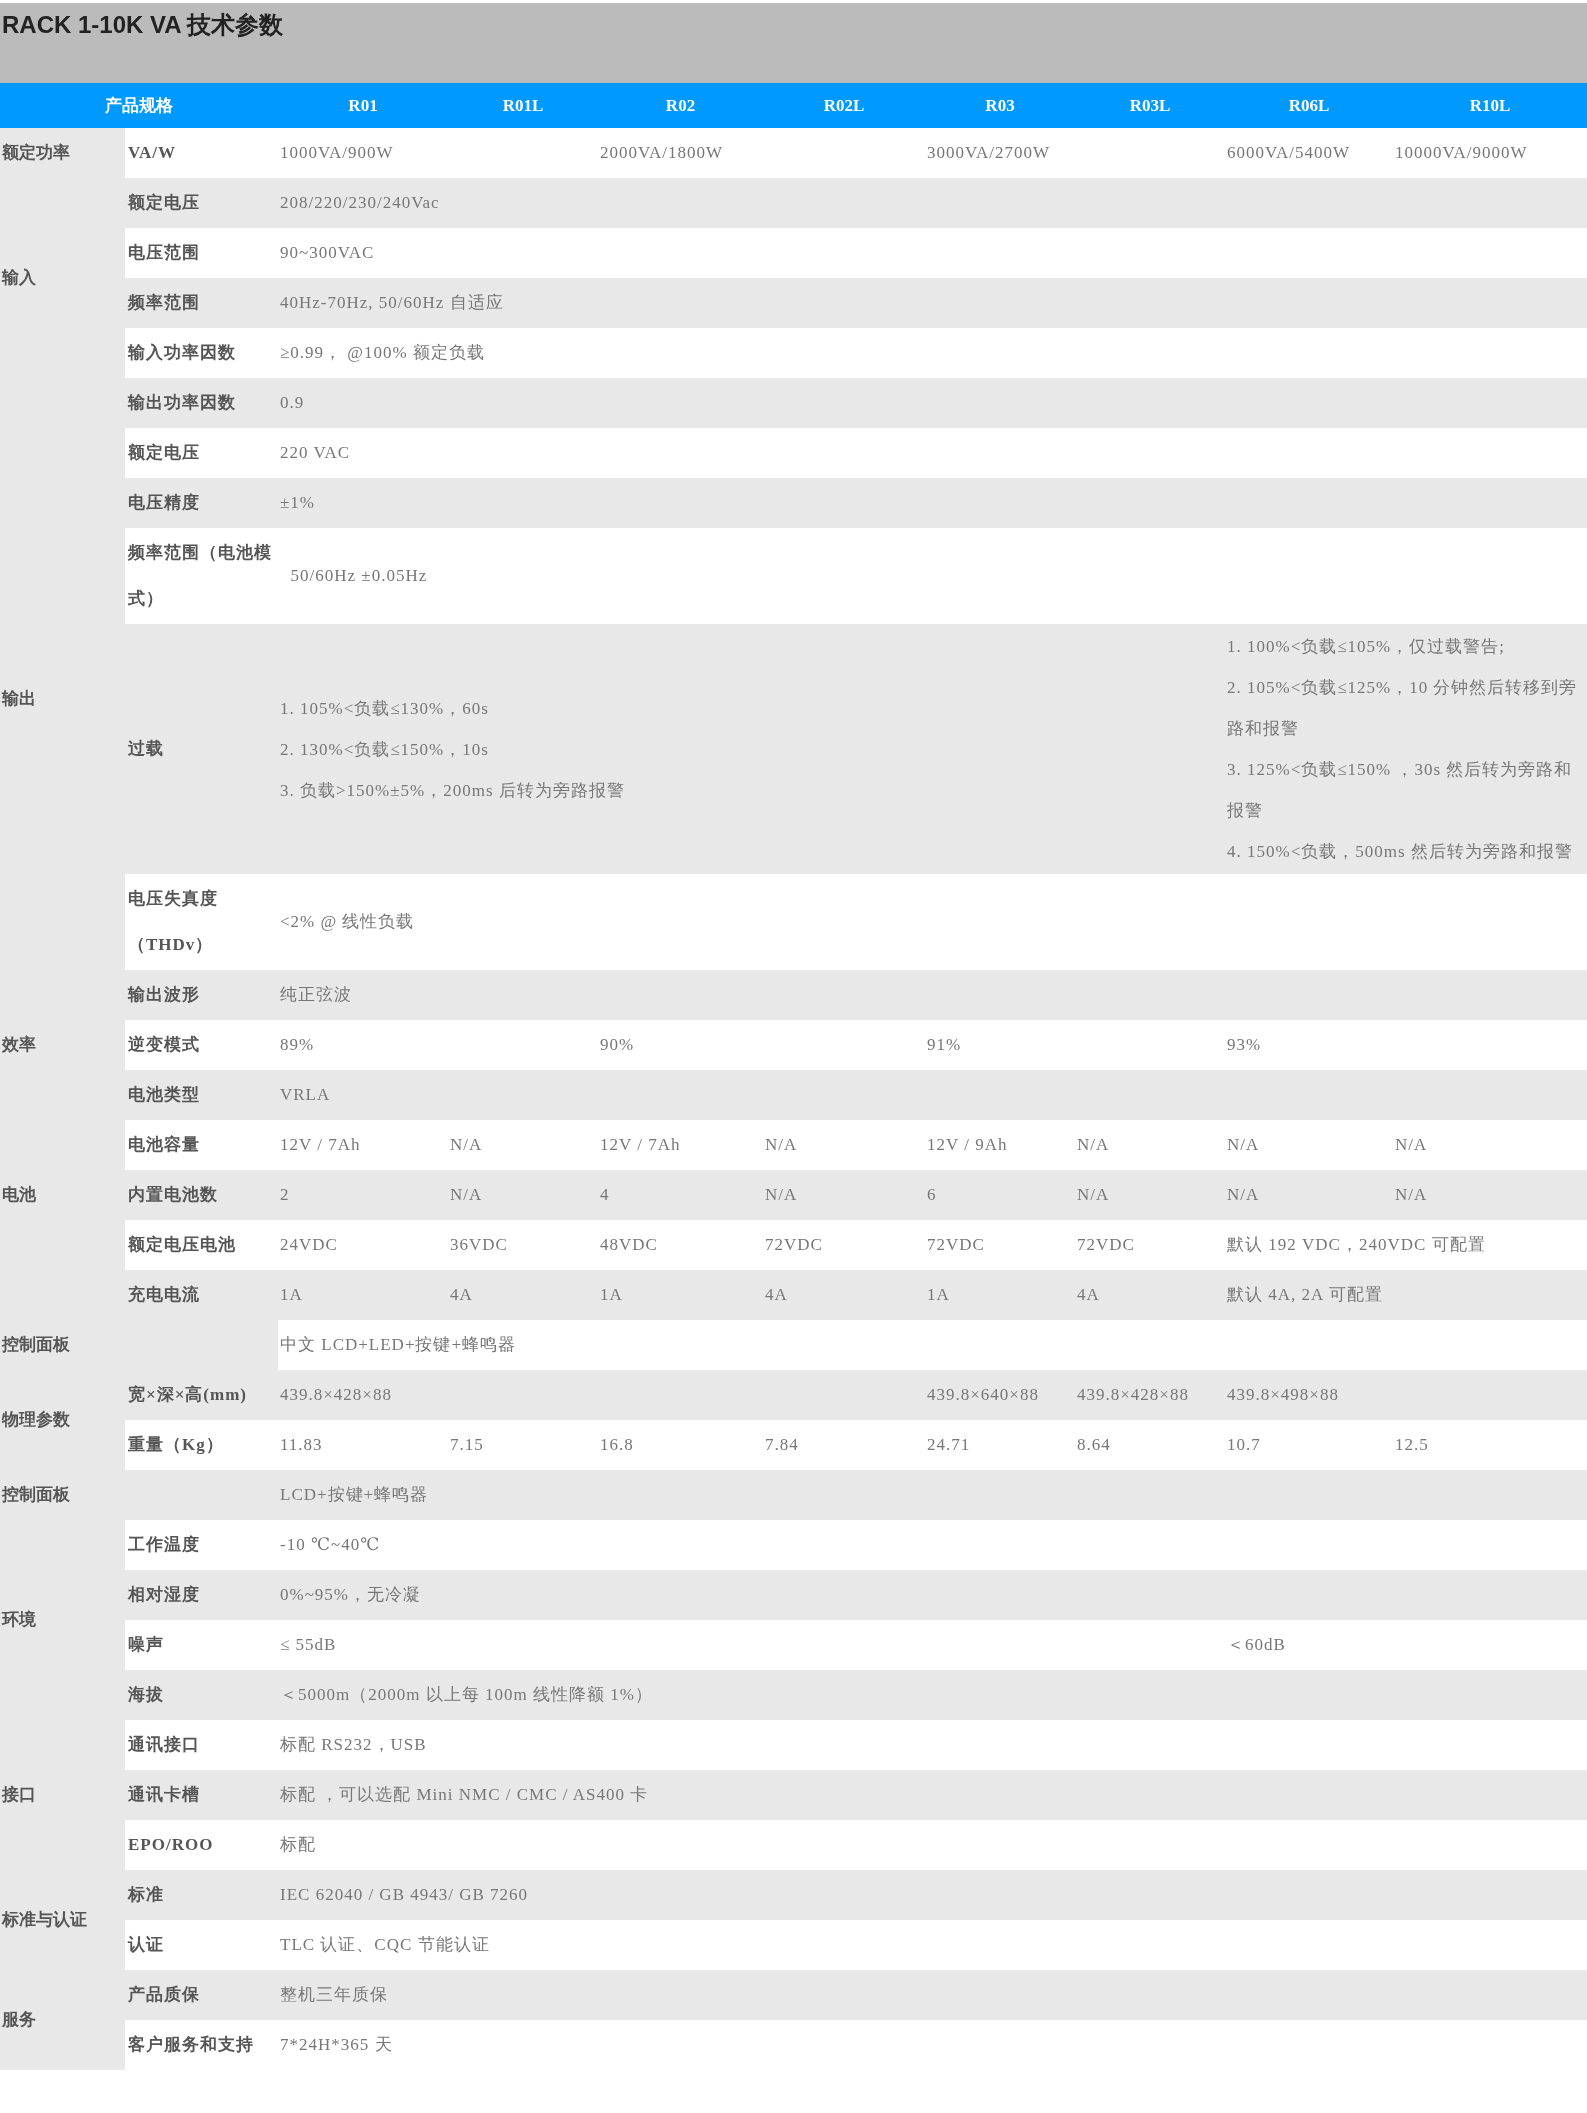  I want to click on table-cell: VRLA, so click(932, 1095).